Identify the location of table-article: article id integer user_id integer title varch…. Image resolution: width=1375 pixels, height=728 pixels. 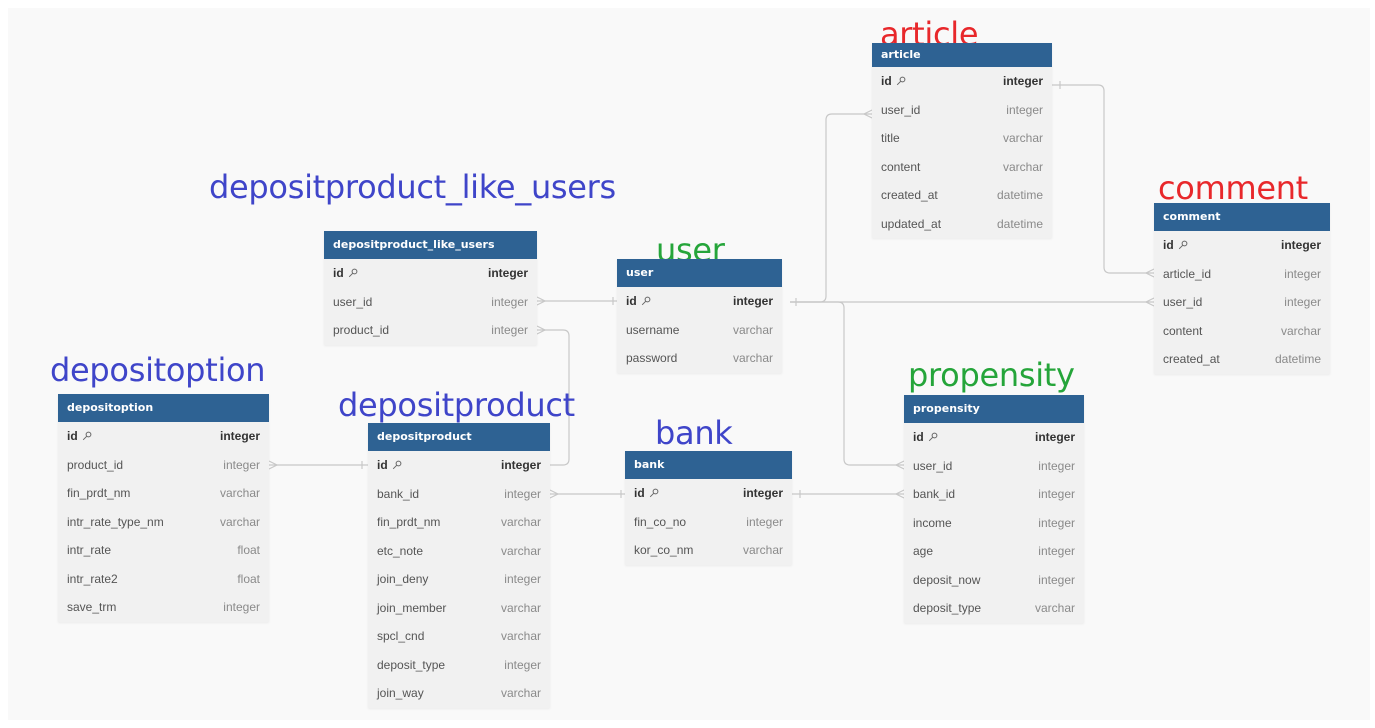
(962, 140).